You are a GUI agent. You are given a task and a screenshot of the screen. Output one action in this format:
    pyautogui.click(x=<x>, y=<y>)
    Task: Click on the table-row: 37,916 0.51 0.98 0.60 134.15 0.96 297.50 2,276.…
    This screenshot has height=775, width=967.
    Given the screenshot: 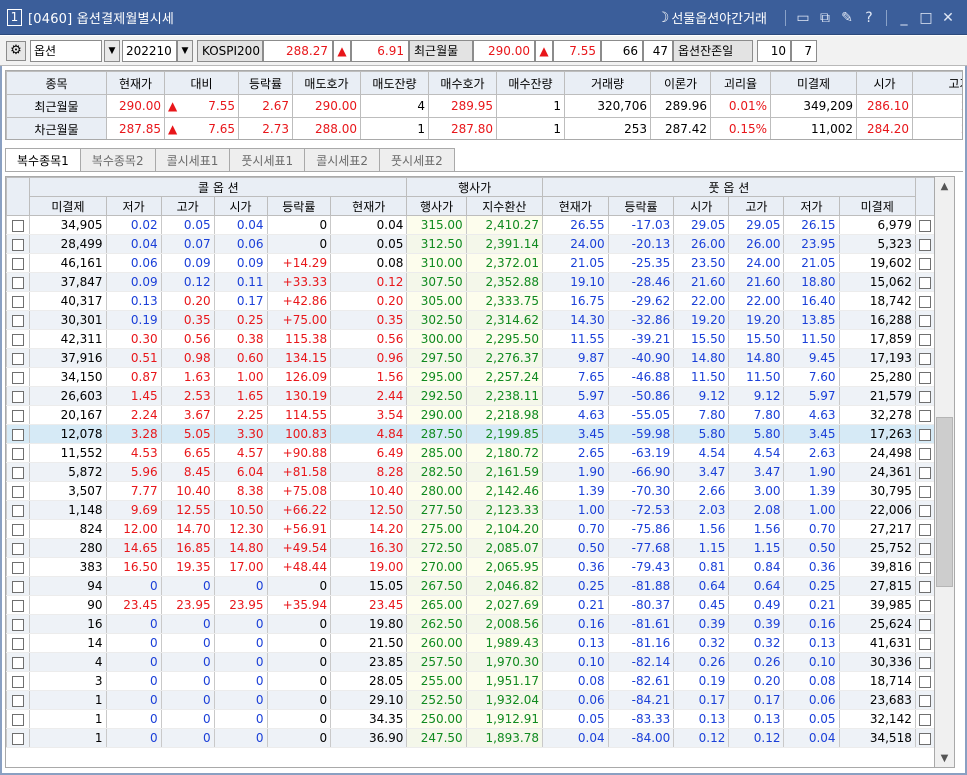 What is the action you would take?
    pyautogui.click(x=470, y=358)
    